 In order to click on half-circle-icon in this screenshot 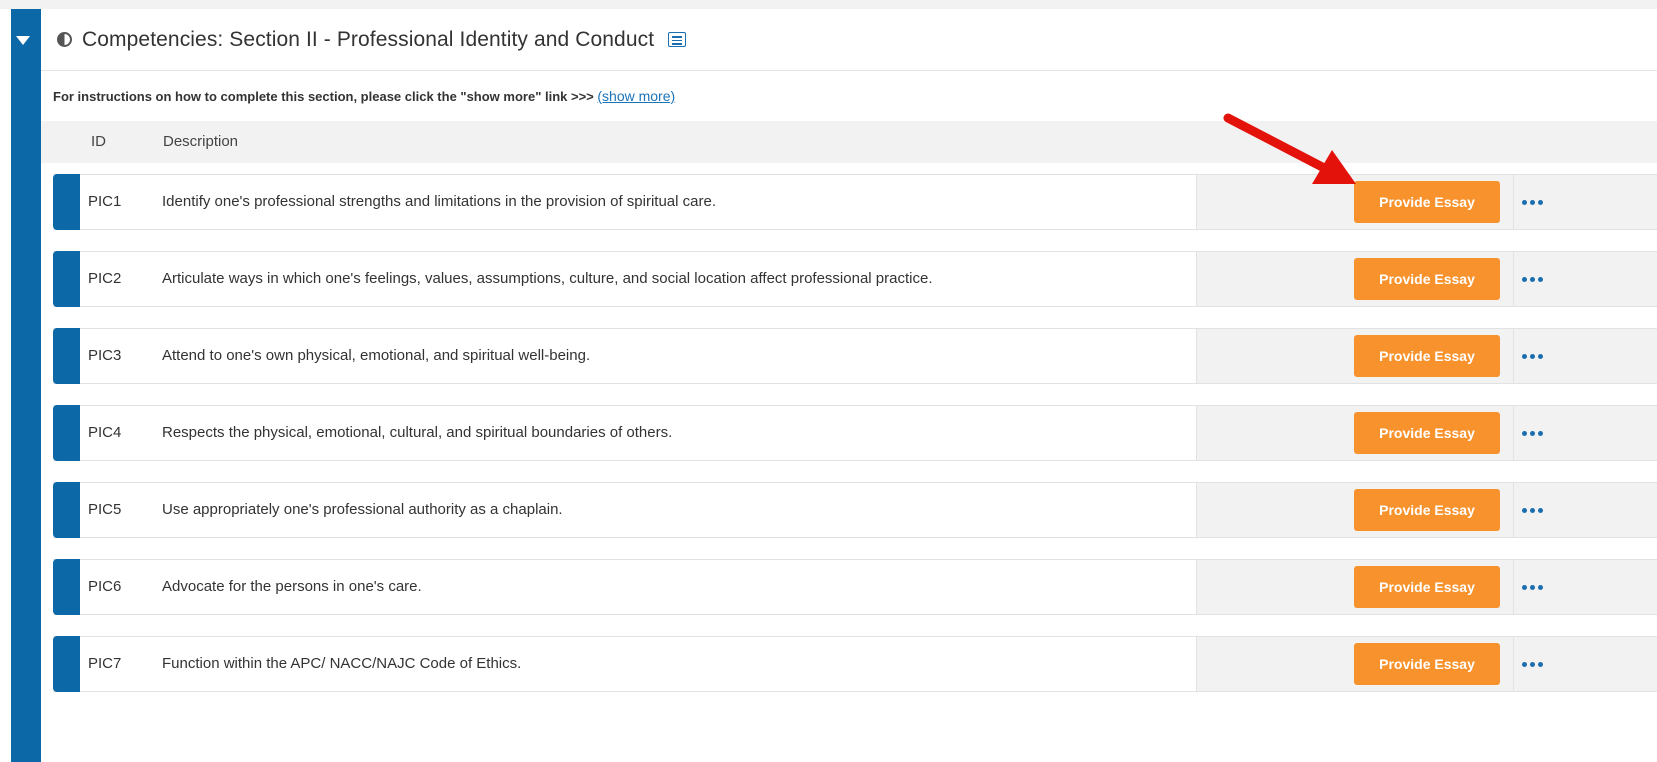, I will do `click(64, 39)`.